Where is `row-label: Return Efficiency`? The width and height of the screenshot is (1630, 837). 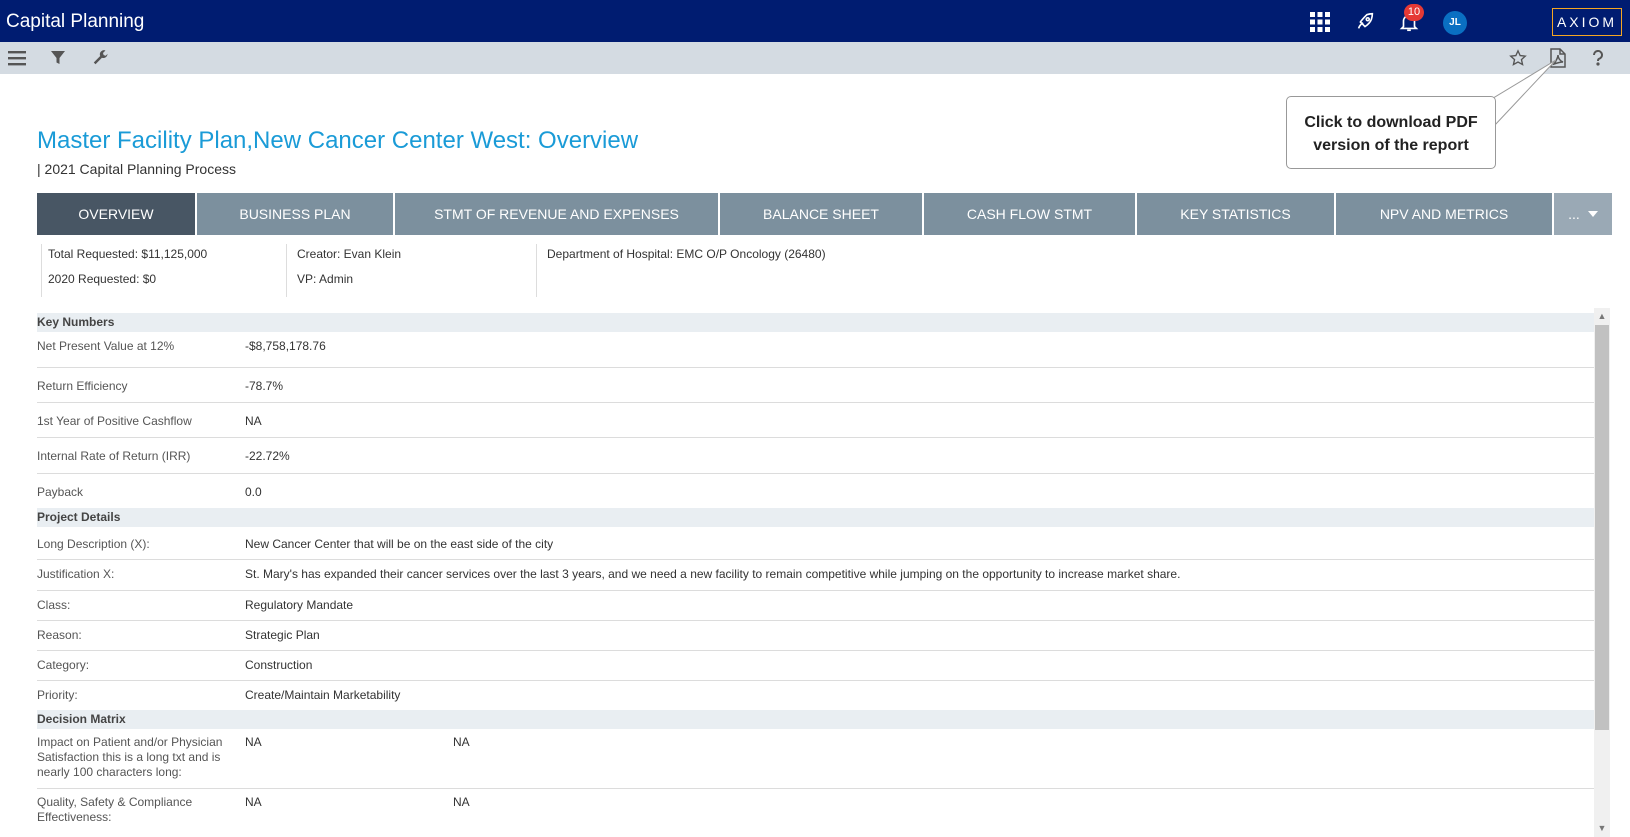
row-label: Return Efficiency is located at coordinates (82, 386).